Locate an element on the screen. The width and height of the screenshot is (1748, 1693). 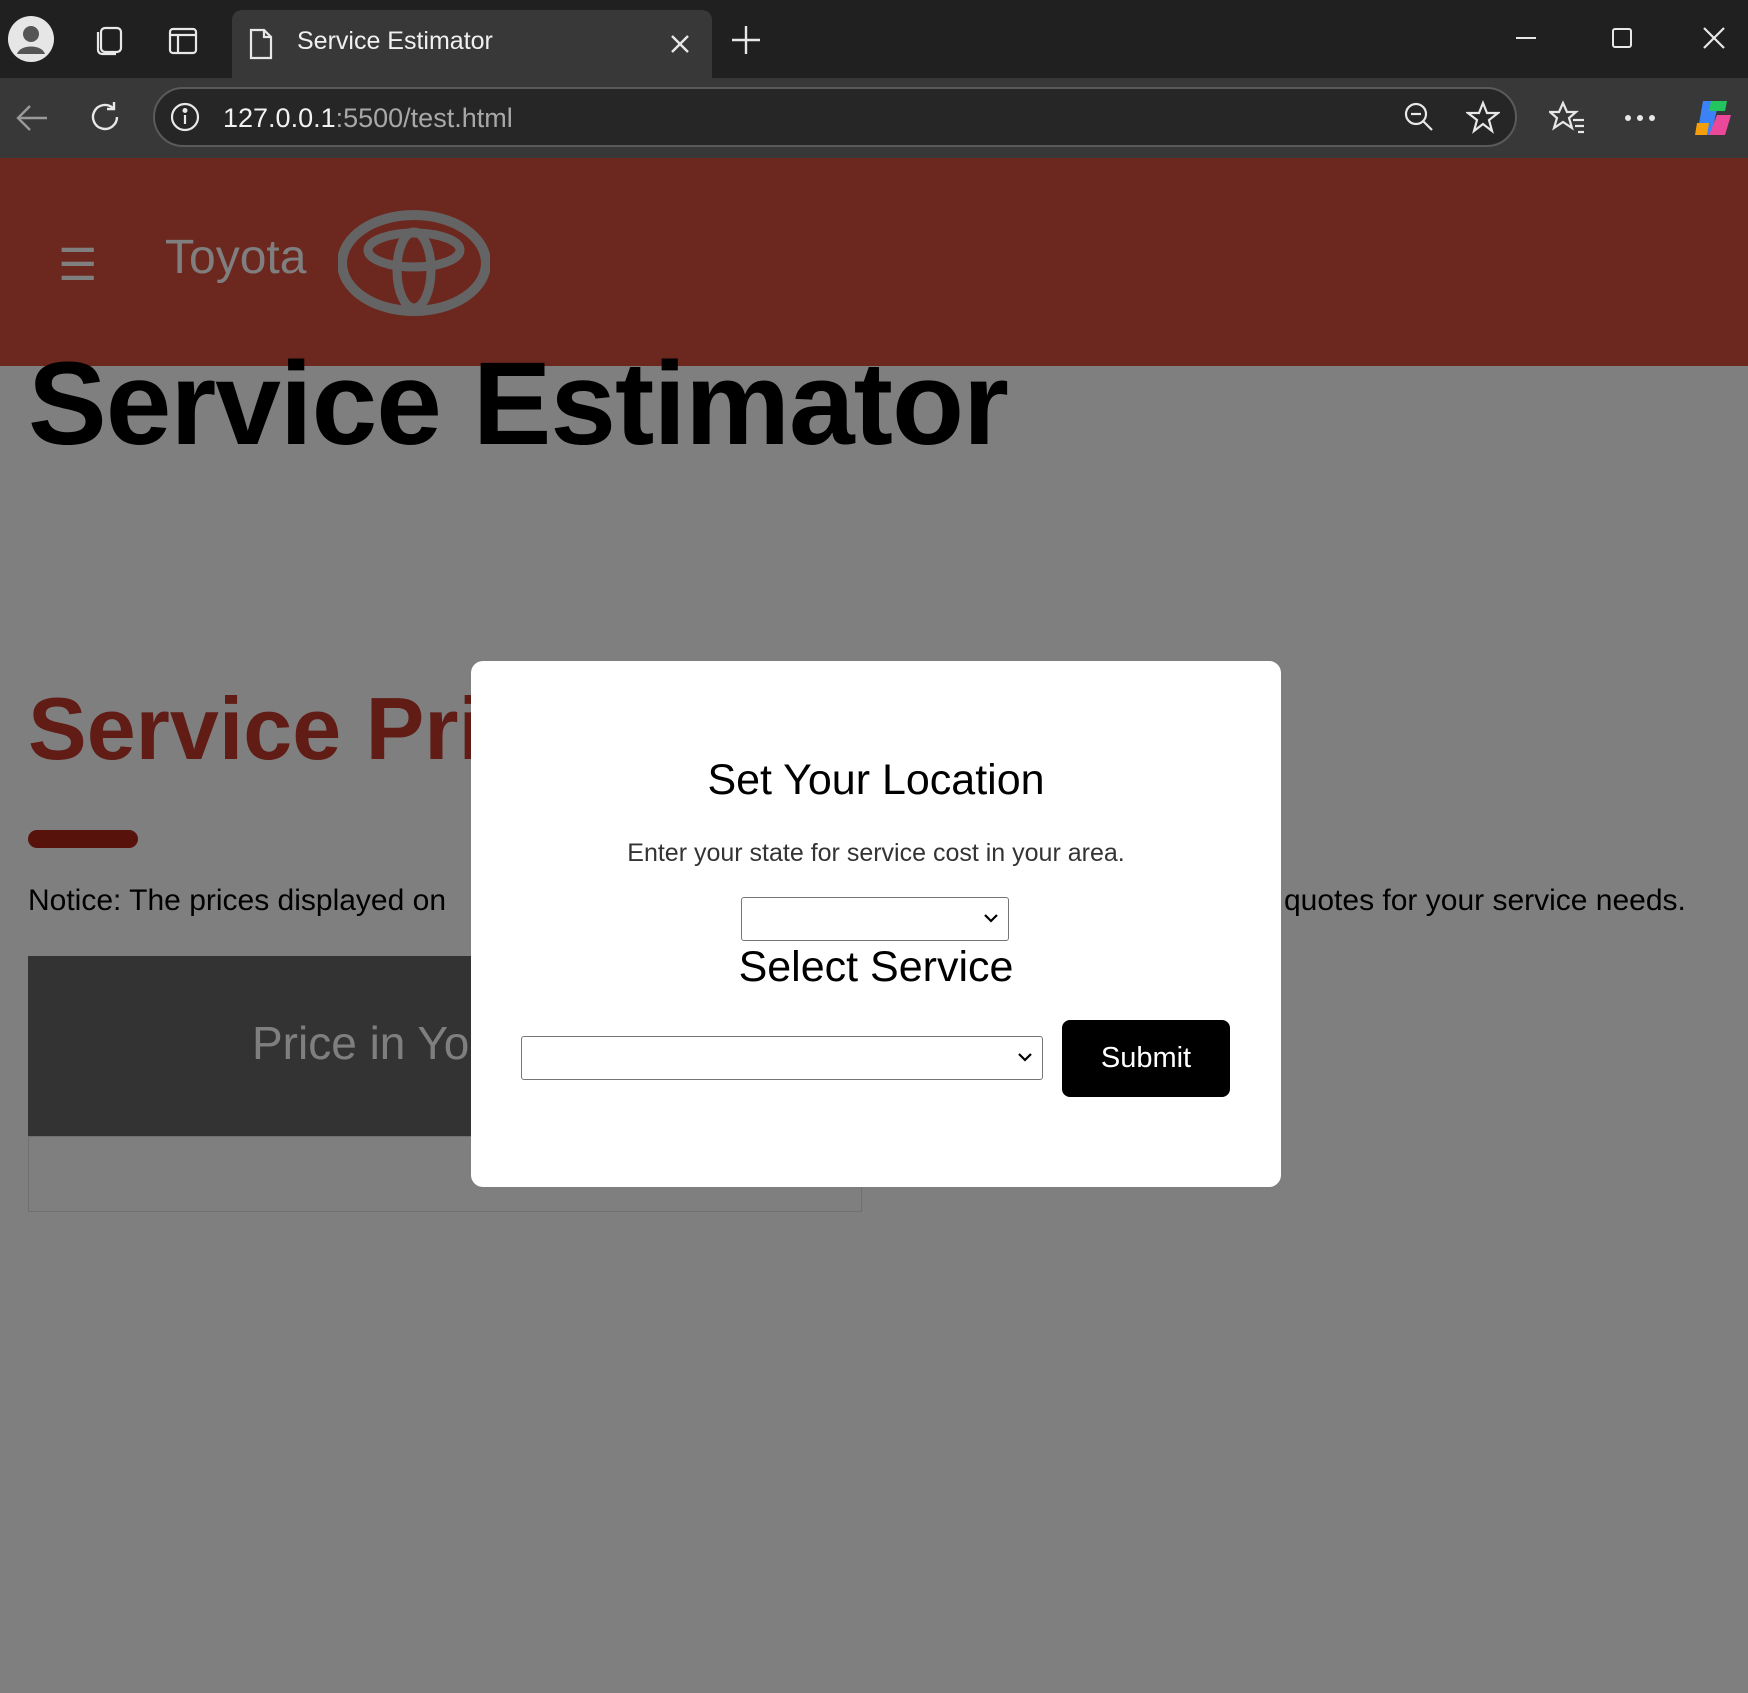
zoom-out-icon is located at coordinates (1419, 117).